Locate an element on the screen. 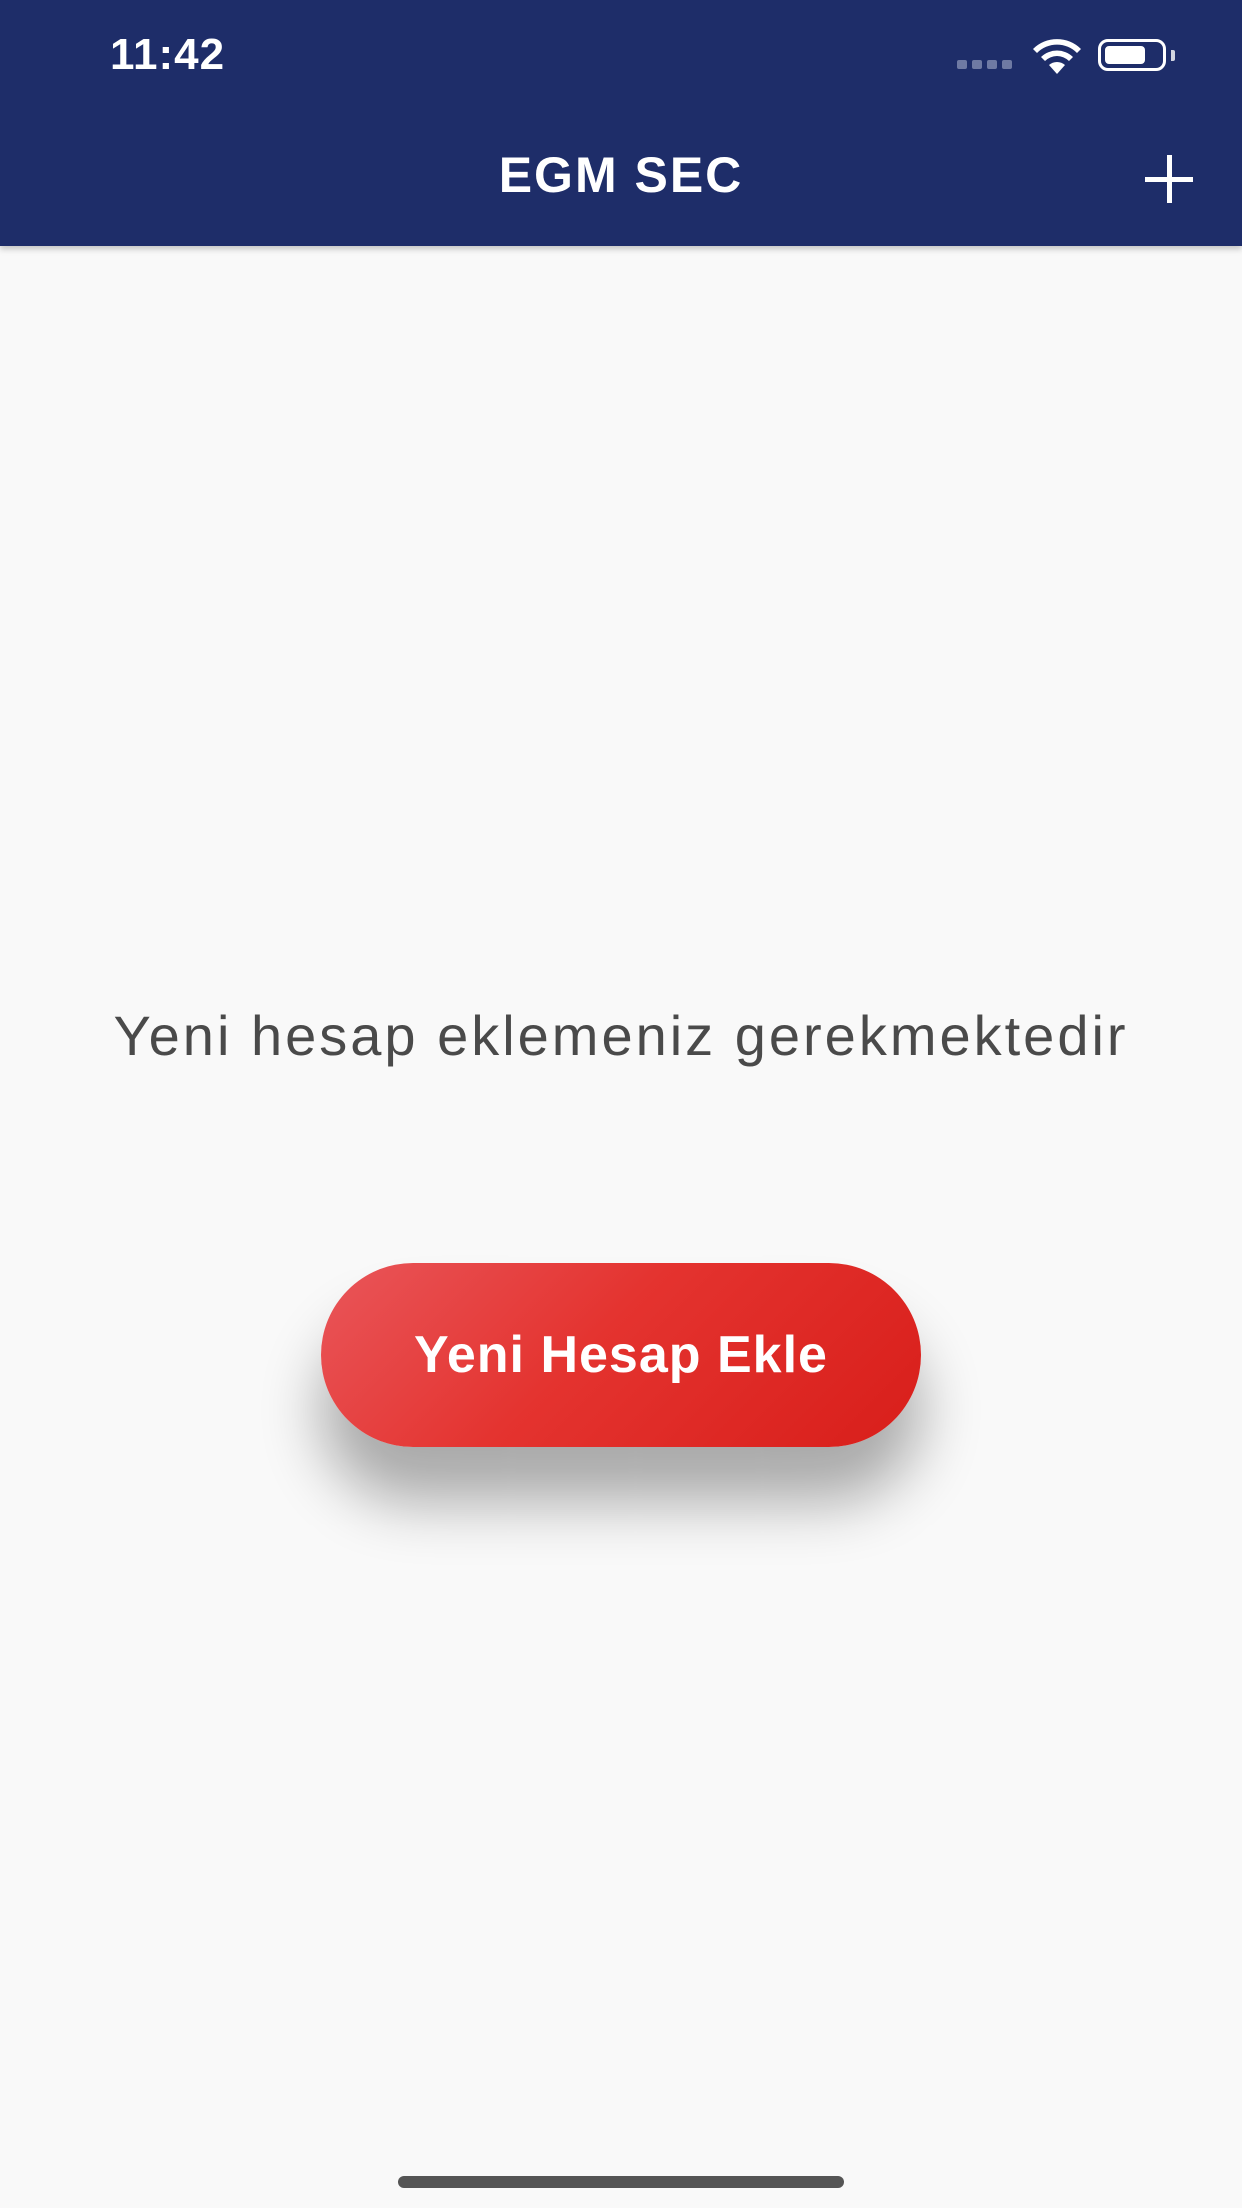 This screenshot has width=1242, height=2208. battery-tip is located at coordinates (1173, 55).